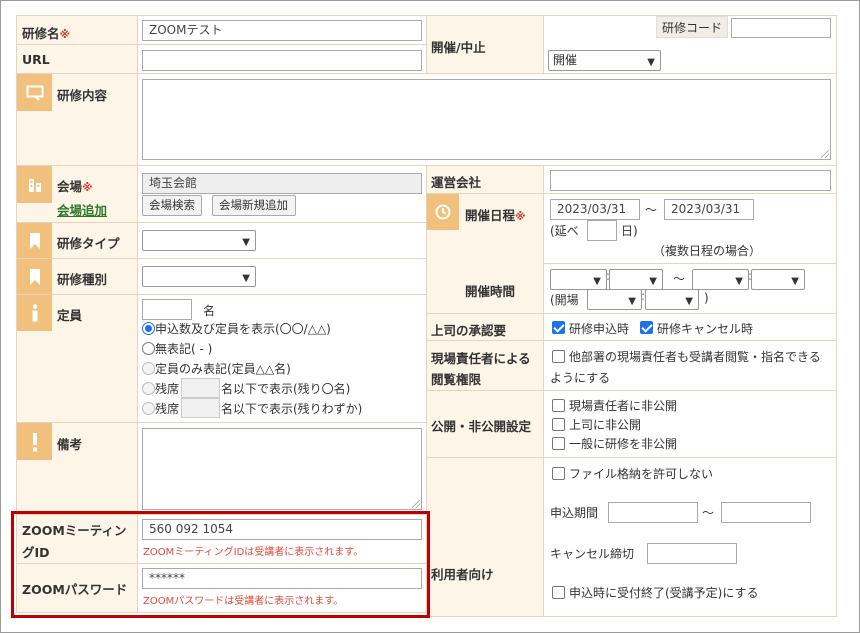 The image size is (860, 633). Describe the element at coordinates (565, 60) in the screenshot. I see `status-select-value: 開催` at that location.